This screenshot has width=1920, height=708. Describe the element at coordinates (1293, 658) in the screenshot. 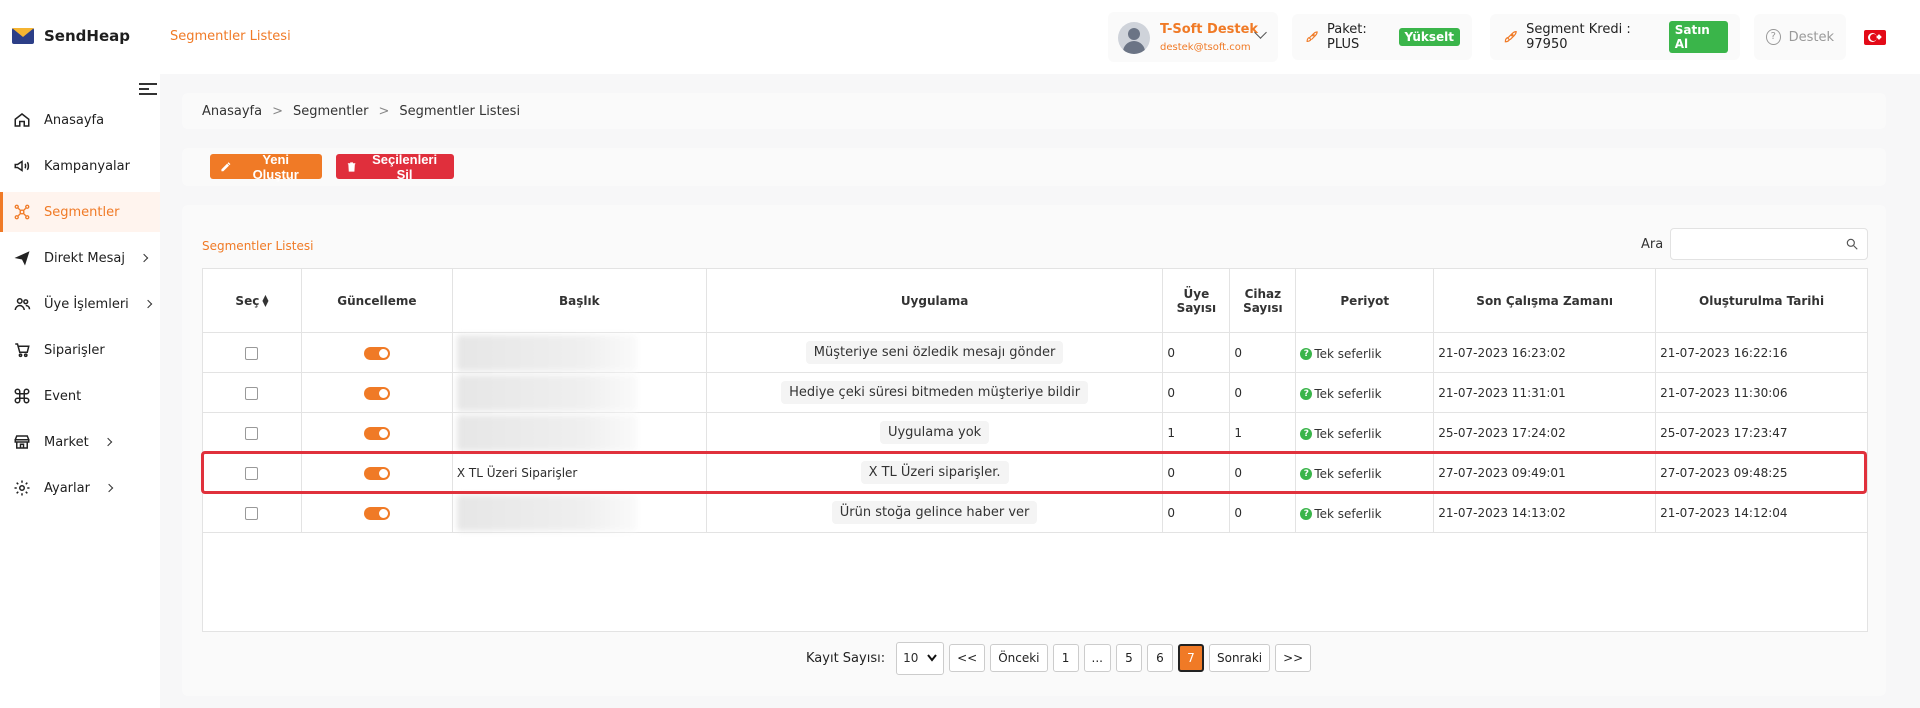

I see `last-page-button: >>` at that location.